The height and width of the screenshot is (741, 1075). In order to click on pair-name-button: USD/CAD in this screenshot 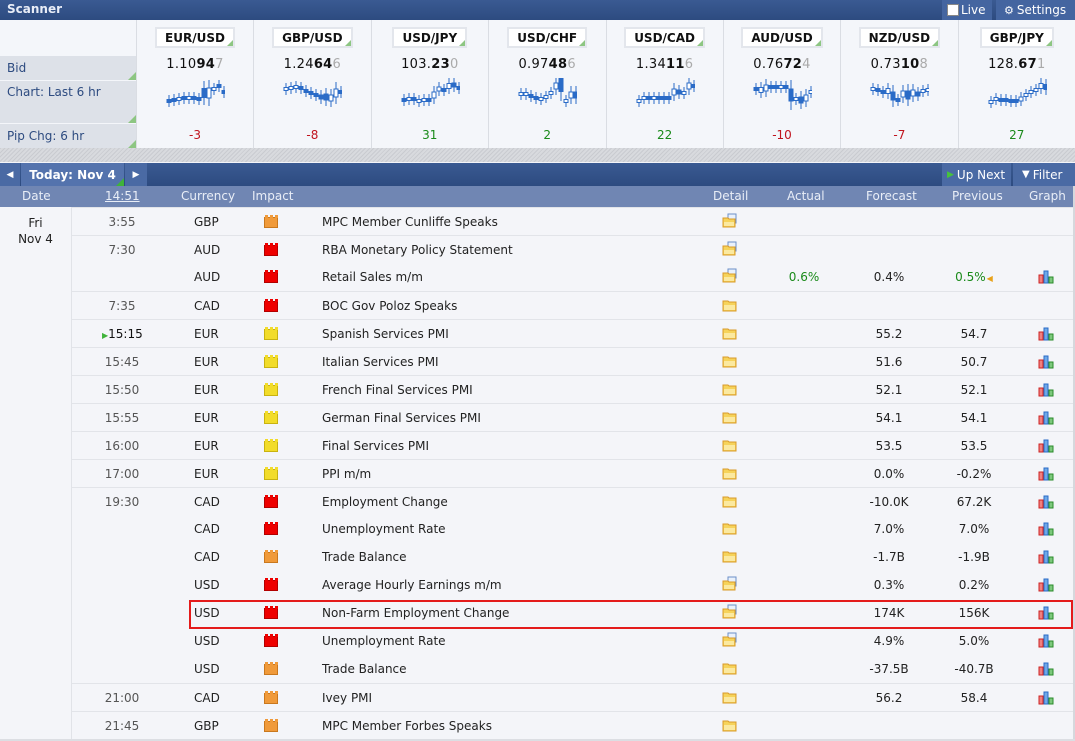, I will do `click(664, 37)`.